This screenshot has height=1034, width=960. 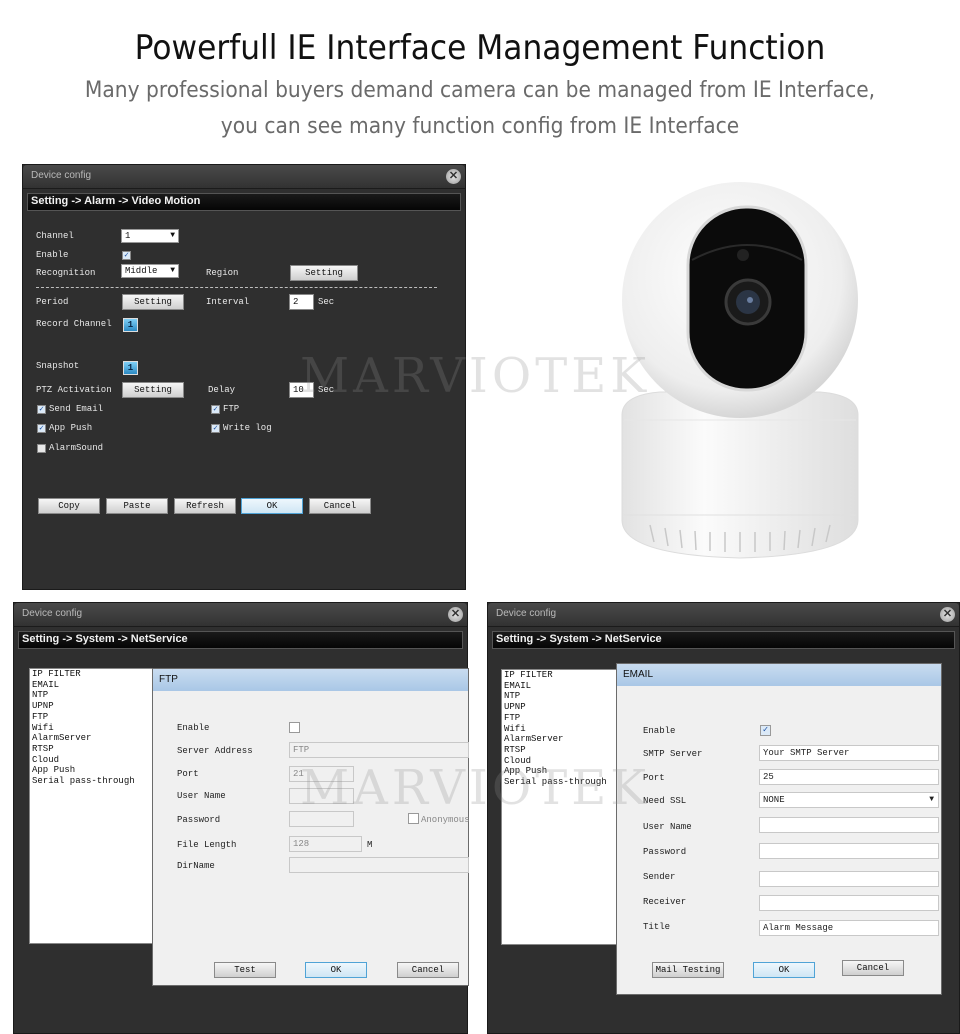 What do you see at coordinates (128, 236) in the screenshot?
I see `channel-value: 1` at bounding box center [128, 236].